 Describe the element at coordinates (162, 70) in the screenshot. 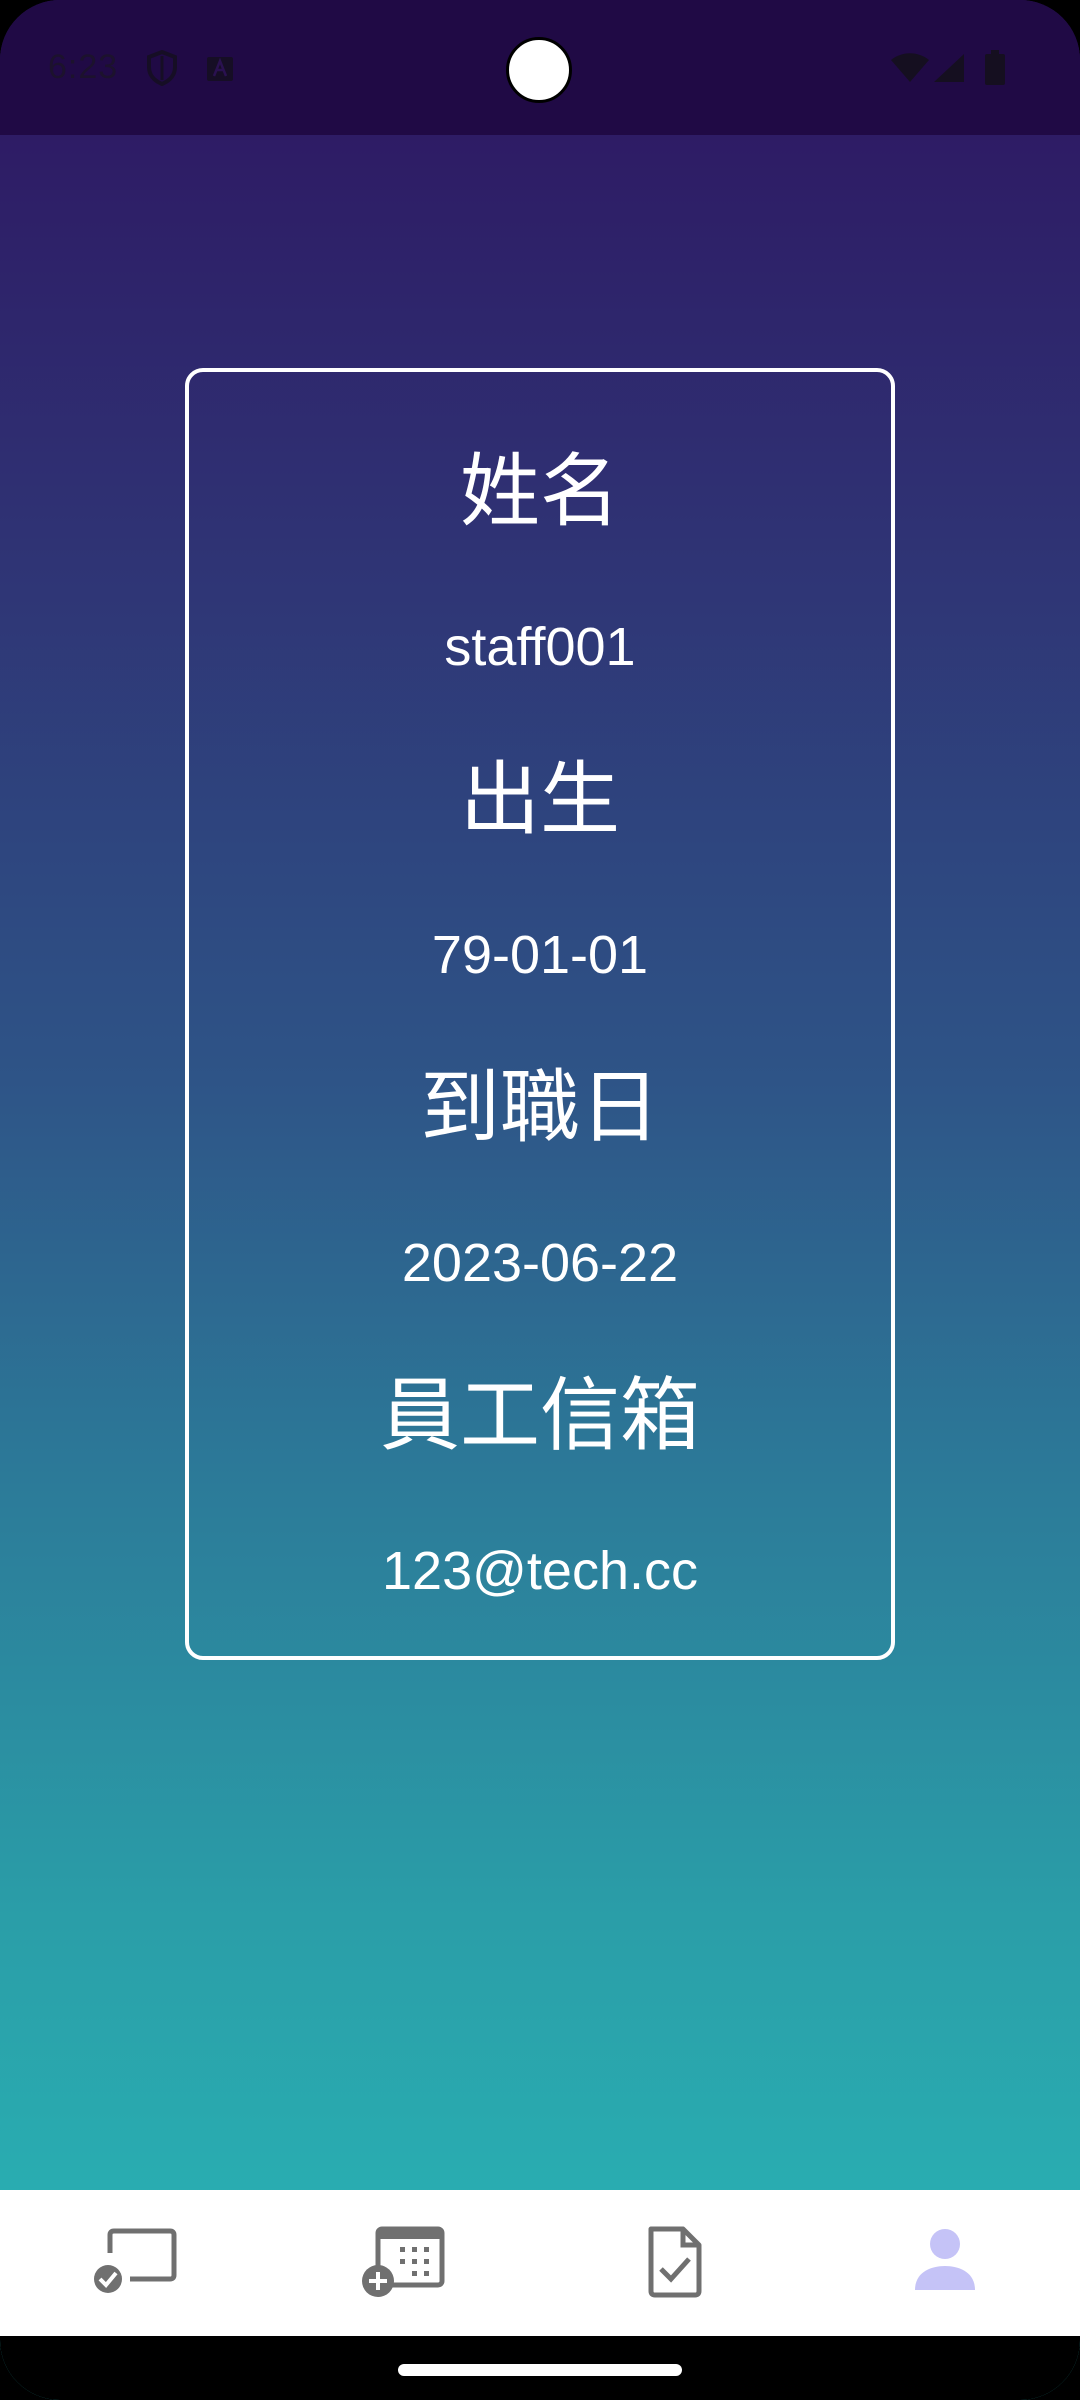

I see `shield-icon` at that location.